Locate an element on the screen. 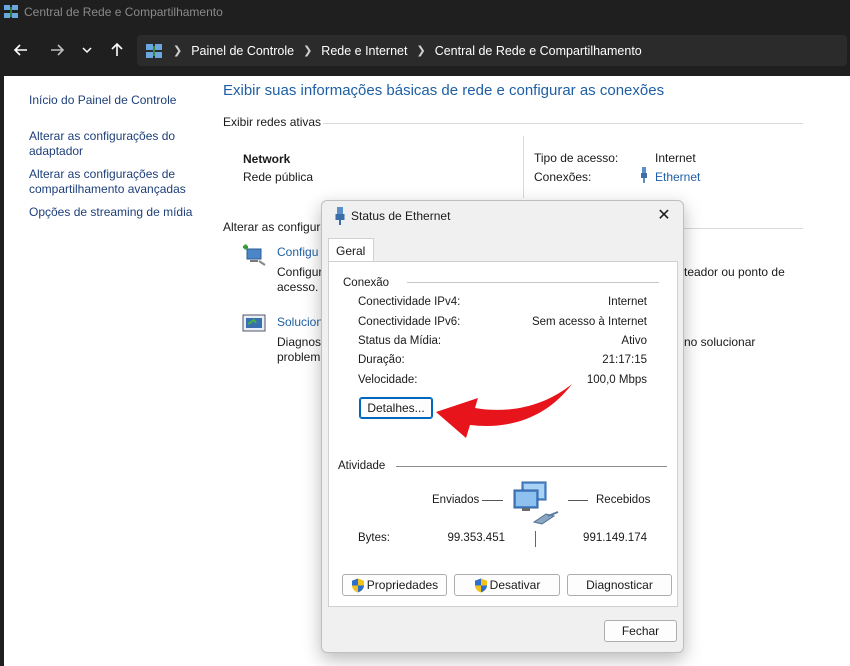 Image resolution: width=850 pixels, height=666 pixels. arrow-left-icon is located at coordinates (20, 50).